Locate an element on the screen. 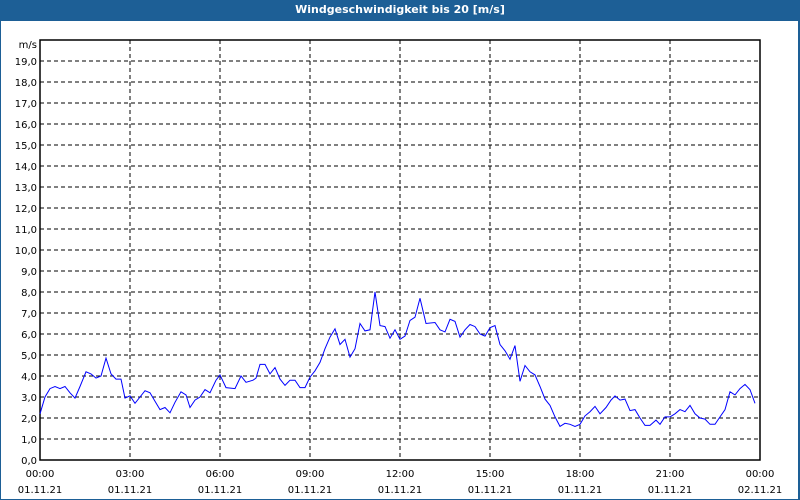  y-tick-label: 0,0 is located at coordinates (29, 461).